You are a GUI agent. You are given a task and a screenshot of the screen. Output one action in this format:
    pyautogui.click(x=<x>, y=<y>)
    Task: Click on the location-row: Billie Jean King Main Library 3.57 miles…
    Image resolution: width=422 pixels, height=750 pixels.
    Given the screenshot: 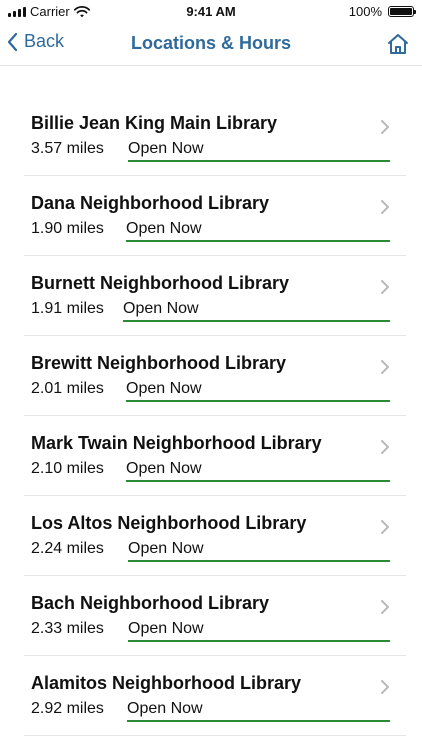 What is the action you would take?
    pyautogui.click(x=215, y=136)
    